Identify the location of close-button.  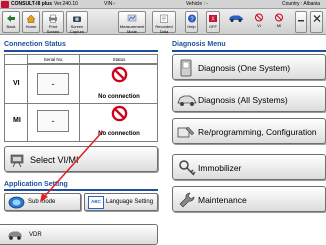
(316, 22).